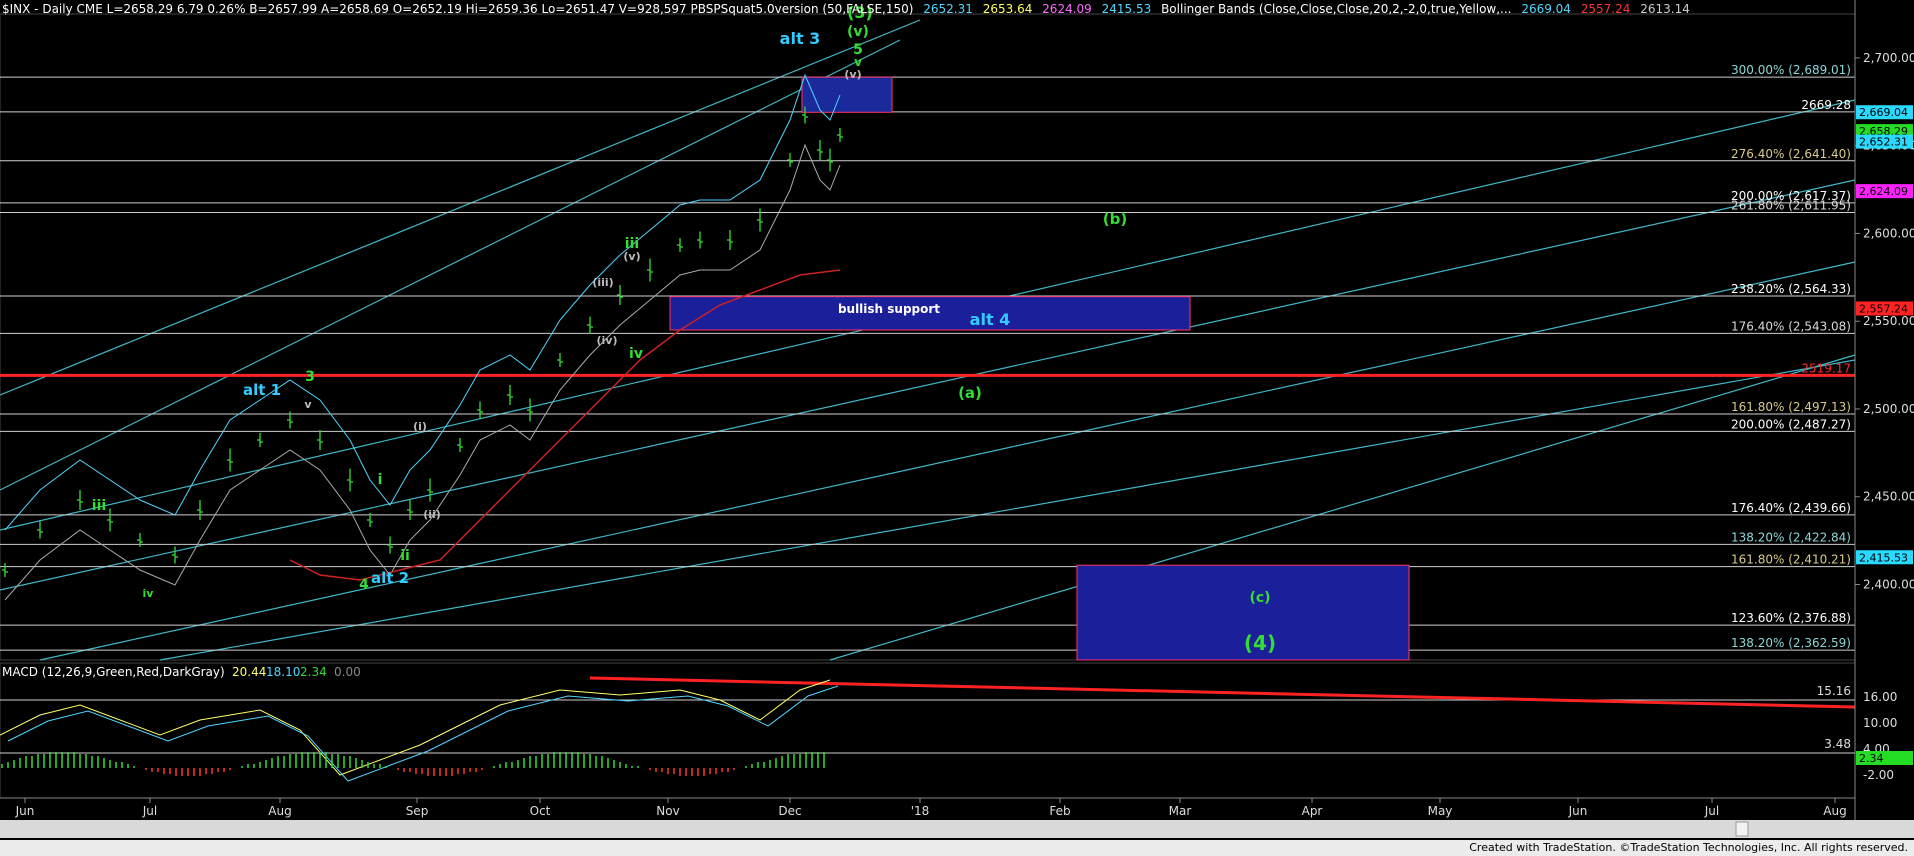 The height and width of the screenshot is (856, 1914). Describe the element at coordinates (1259, 598) in the screenshot. I see `wave-label: (c)` at that location.